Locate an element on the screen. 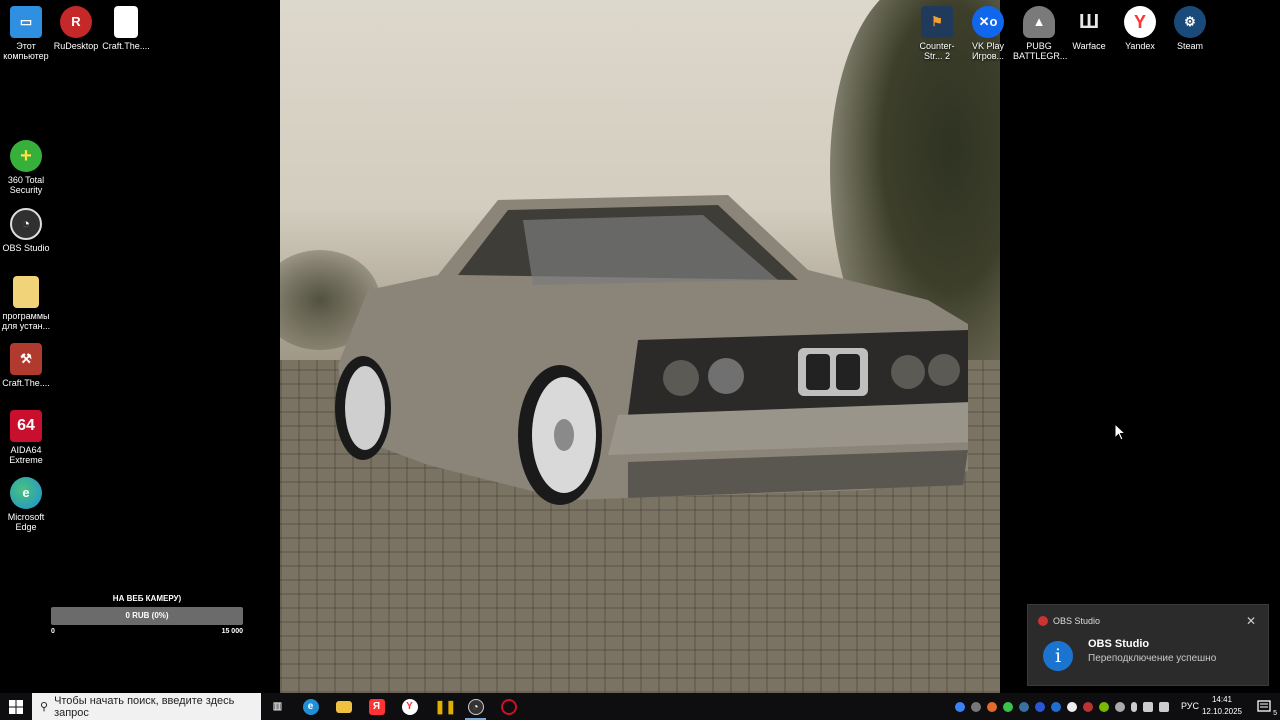 This screenshot has width=1280, height=720. notification-count-badge: 5 is located at coordinates (1275, 713).